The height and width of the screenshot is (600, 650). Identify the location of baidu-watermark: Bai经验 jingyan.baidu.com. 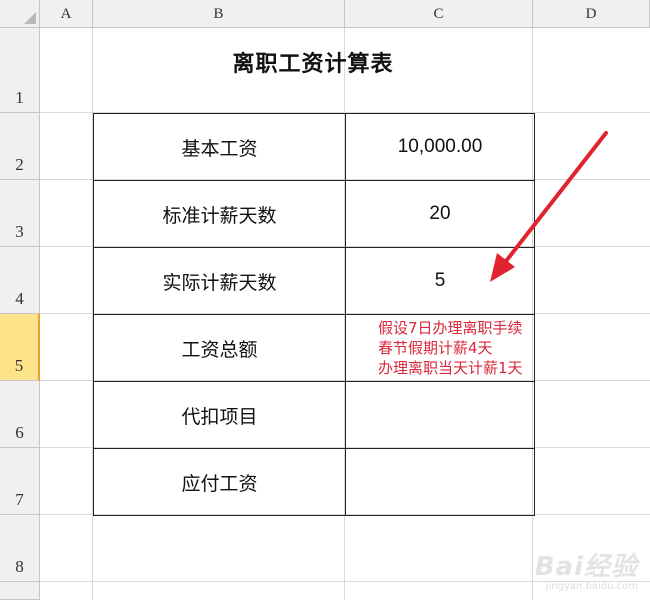
(586, 569).